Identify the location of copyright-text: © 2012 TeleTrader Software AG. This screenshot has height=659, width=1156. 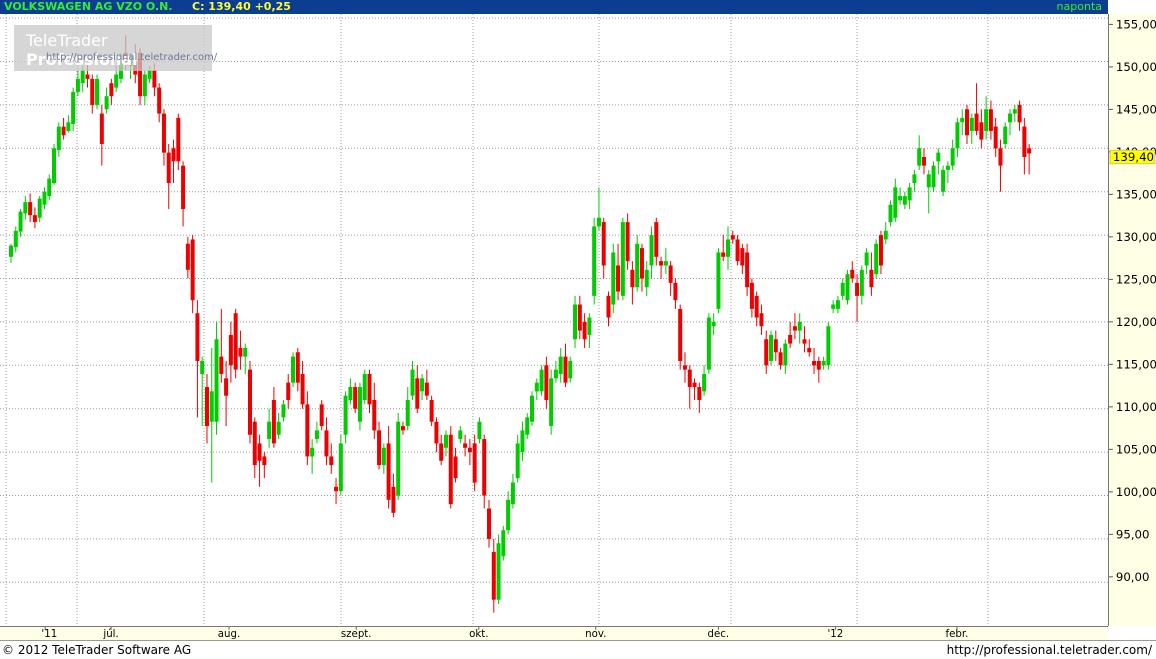
(97, 650).